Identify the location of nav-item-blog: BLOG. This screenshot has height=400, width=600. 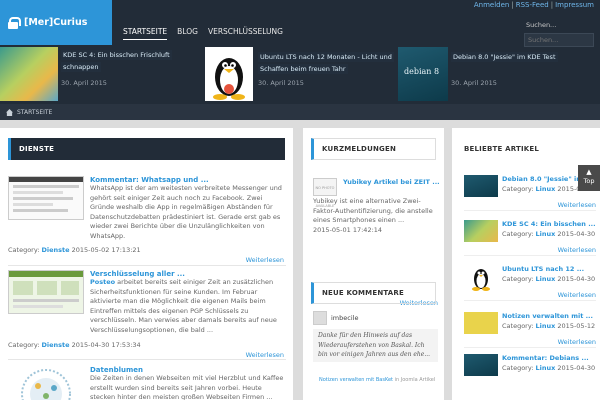
(187, 33).